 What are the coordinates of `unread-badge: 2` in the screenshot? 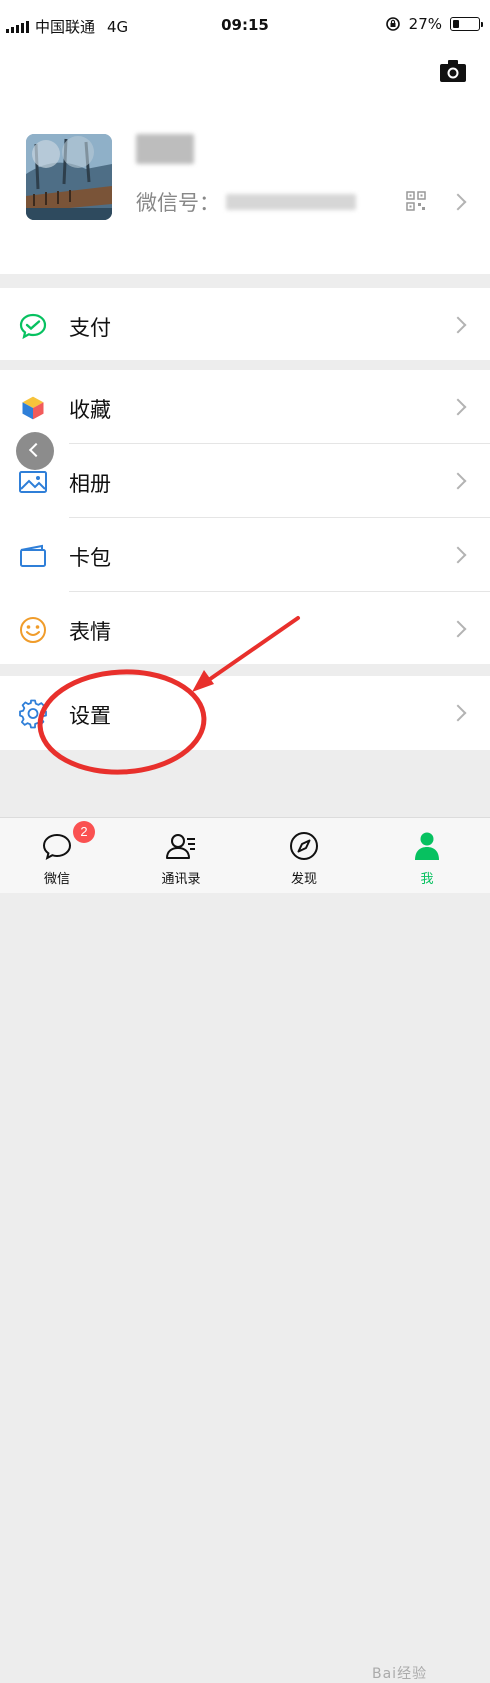 It's located at (84, 832).